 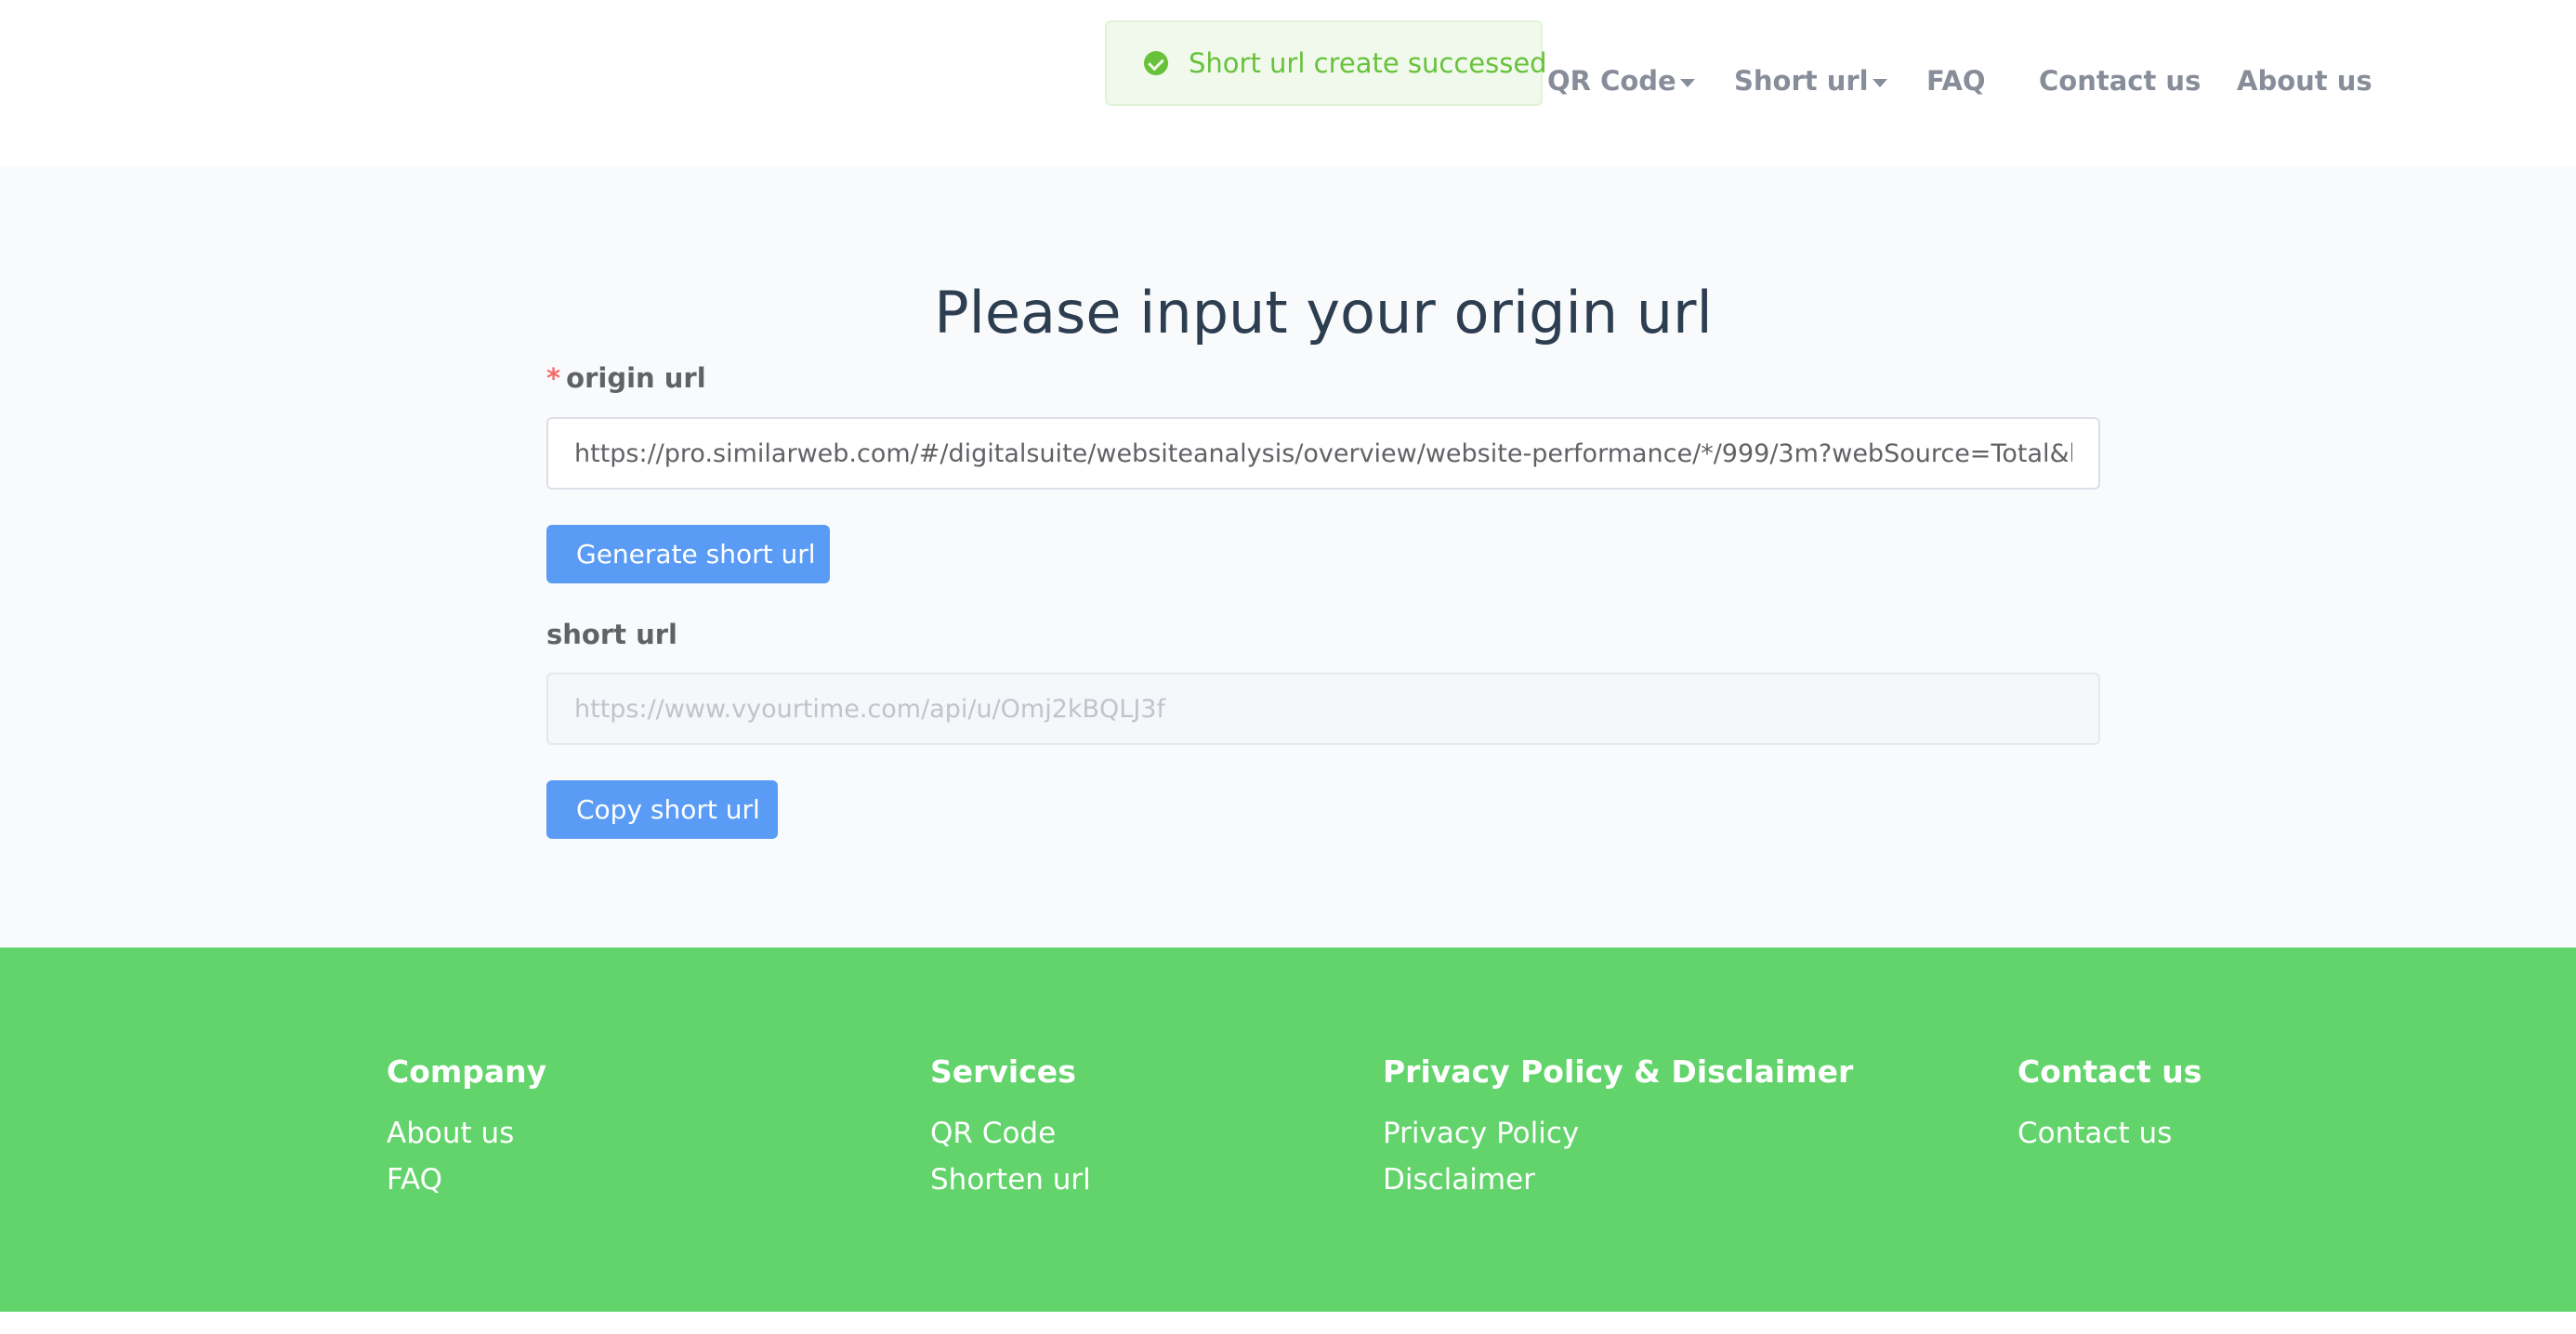 What do you see at coordinates (2120, 81) in the screenshot?
I see `nav-contact-us: Contact us` at bounding box center [2120, 81].